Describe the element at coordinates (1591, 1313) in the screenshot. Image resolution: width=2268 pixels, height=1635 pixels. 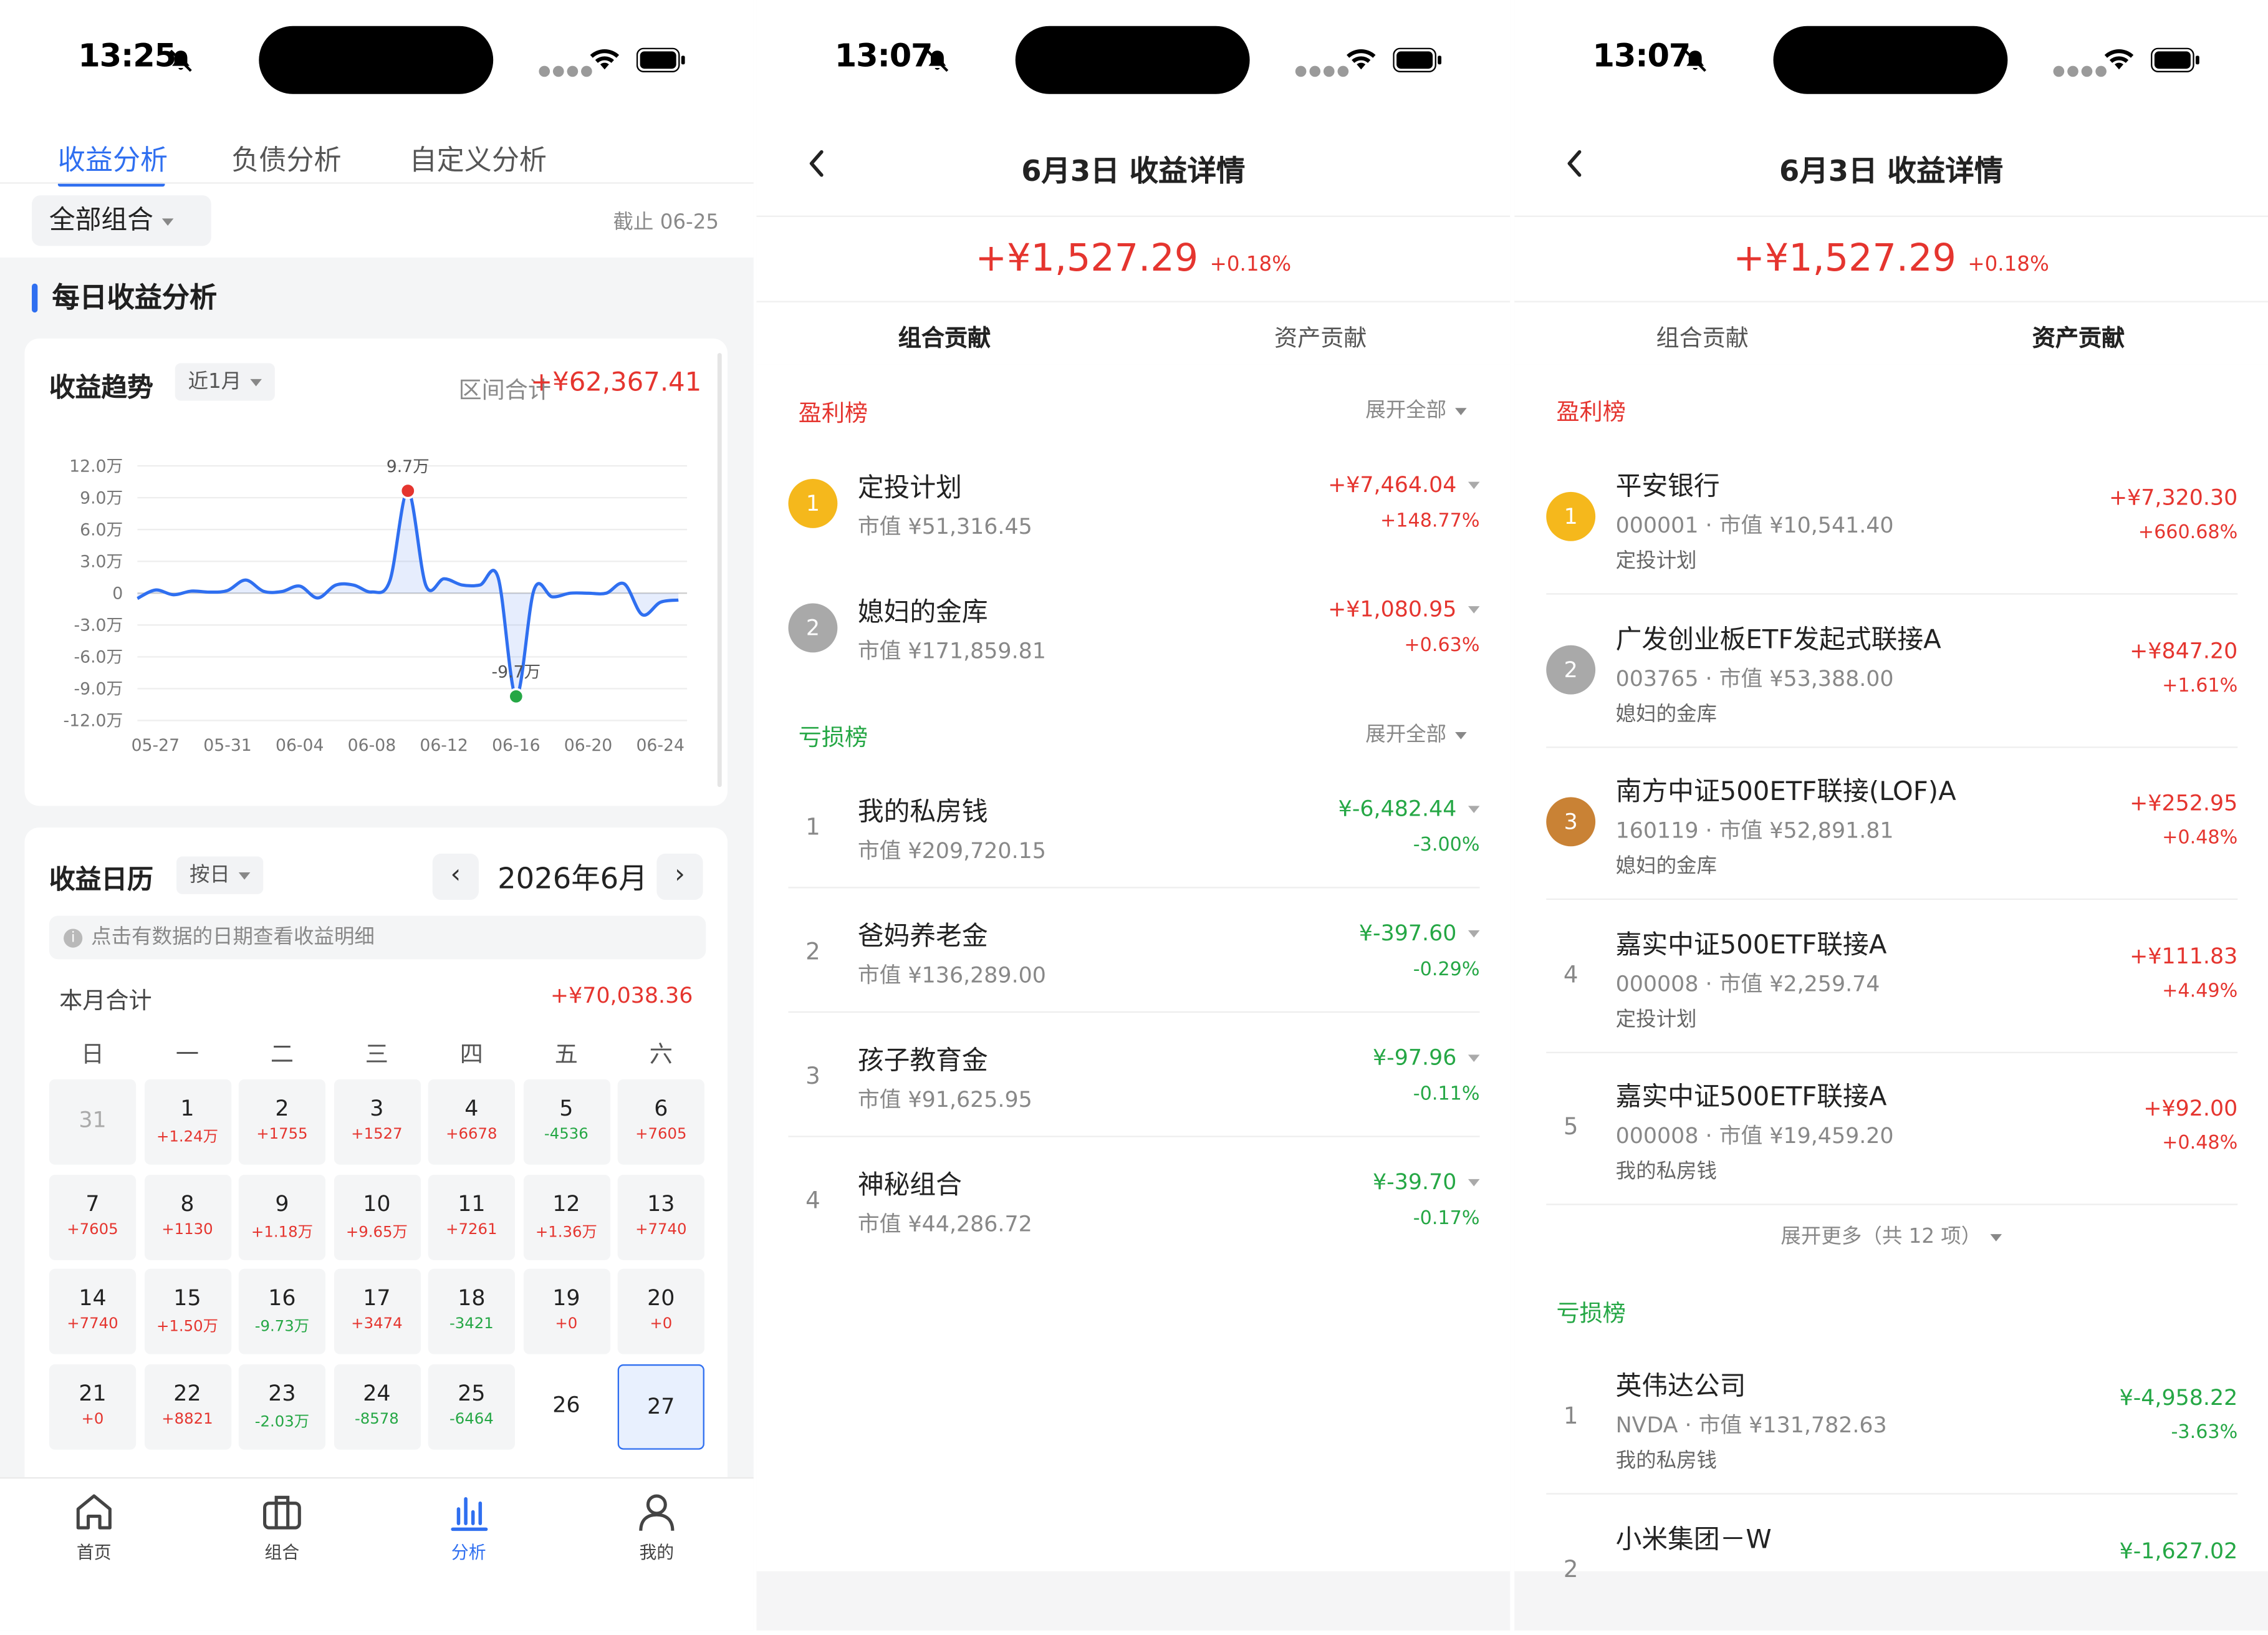
I see `ranking-title: 亏损榜` at that location.